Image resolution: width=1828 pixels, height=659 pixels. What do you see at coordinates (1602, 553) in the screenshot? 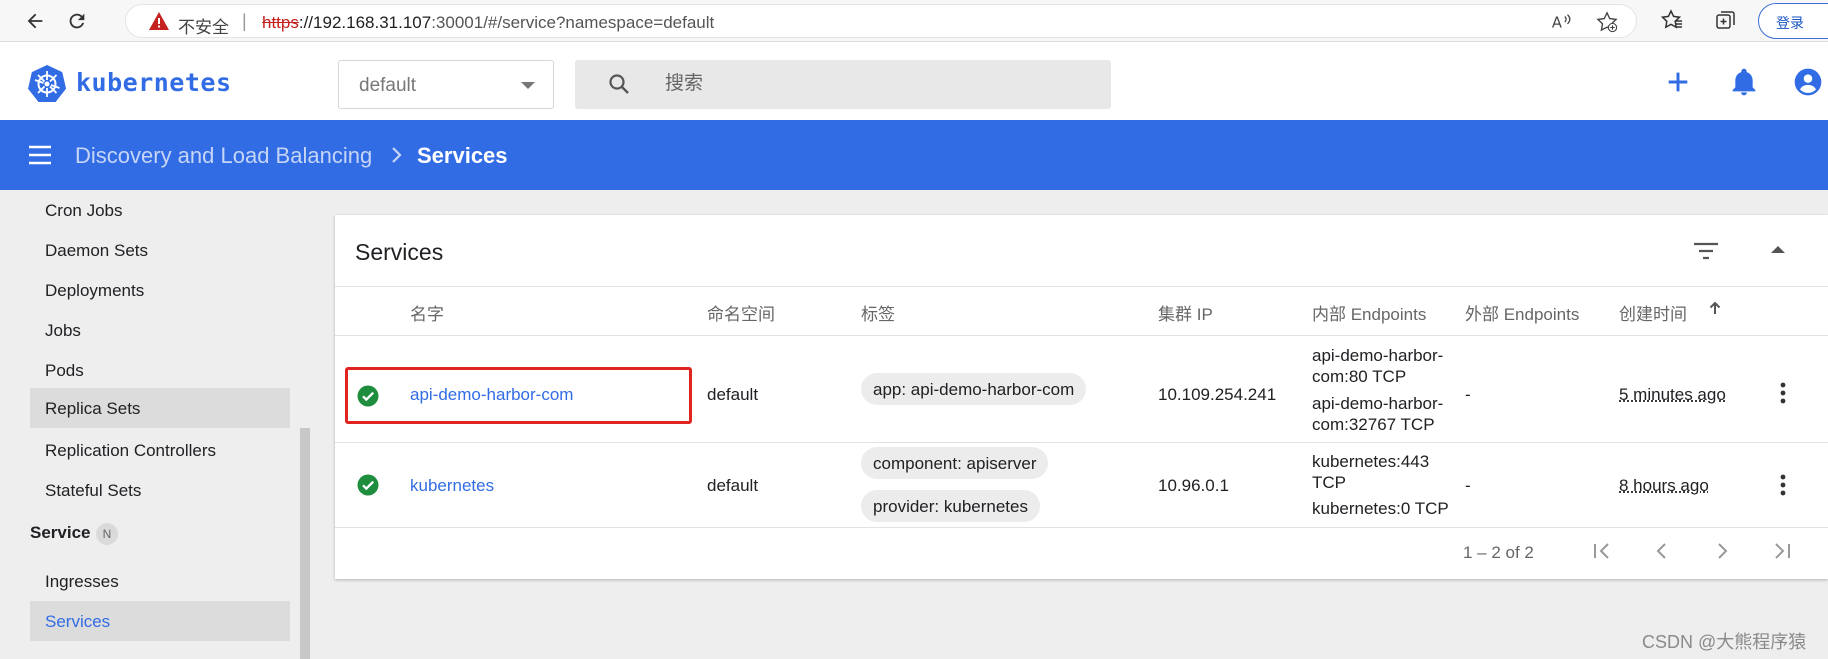
I see `first-page-icon` at bounding box center [1602, 553].